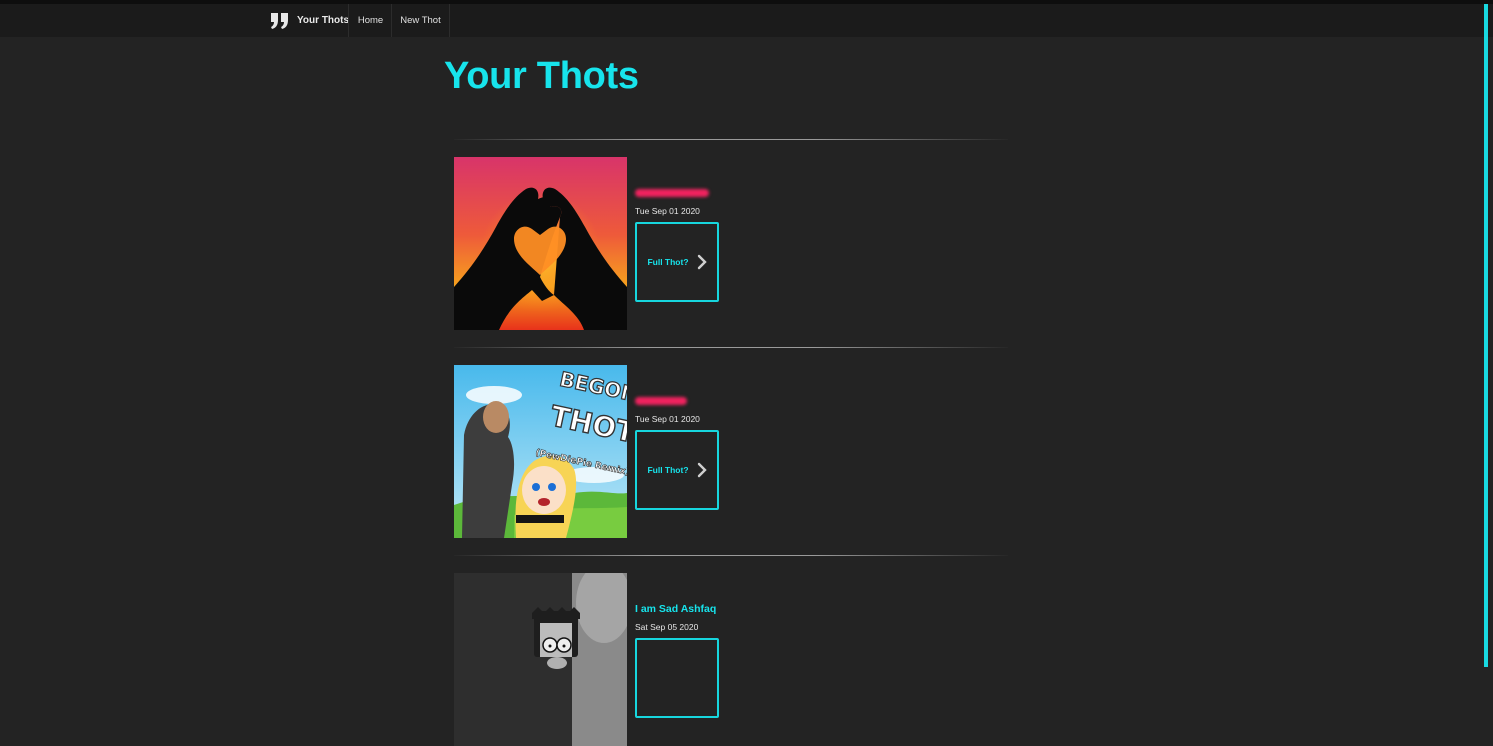  What do you see at coordinates (540, 451) in the screenshot?
I see `thot-thumbnail: BEGONE THOT! (PewDiePie Remix)` at bounding box center [540, 451].